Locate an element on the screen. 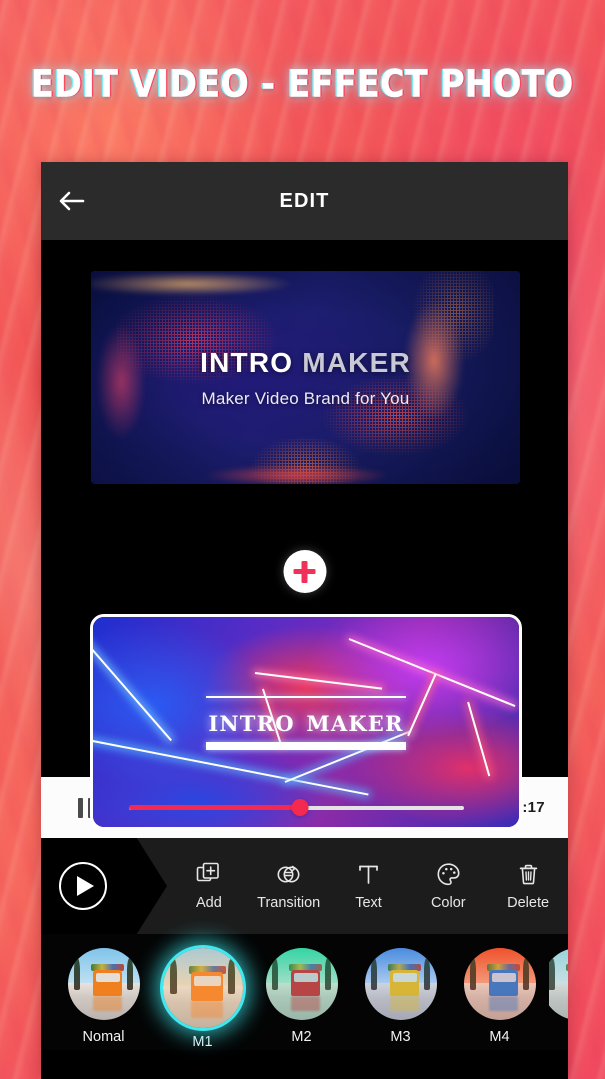 This screenshot has height=1079, width=605. play-triangle is located at coordinates (85, 886).